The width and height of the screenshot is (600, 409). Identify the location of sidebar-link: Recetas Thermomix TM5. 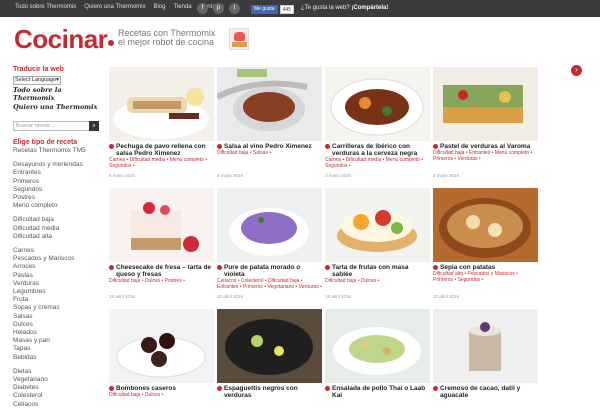
(58, 151).